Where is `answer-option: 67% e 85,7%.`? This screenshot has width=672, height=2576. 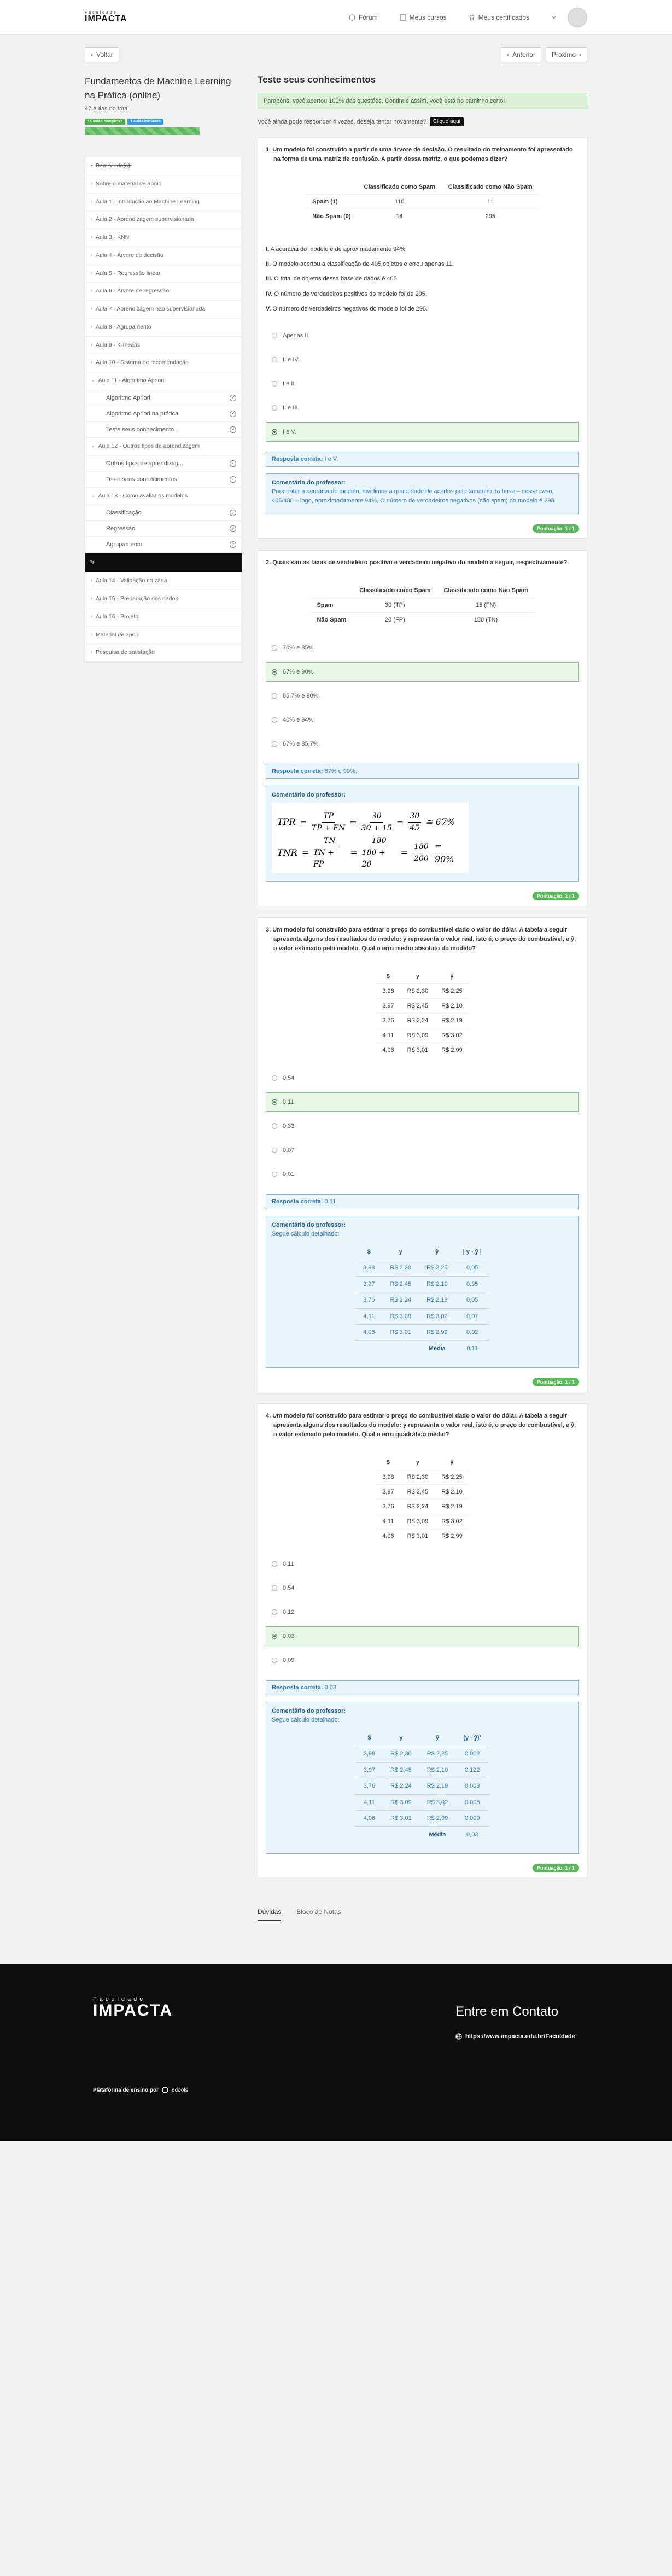 answer-option: 67% e 85,7%. is located at coordinates (422, 744).